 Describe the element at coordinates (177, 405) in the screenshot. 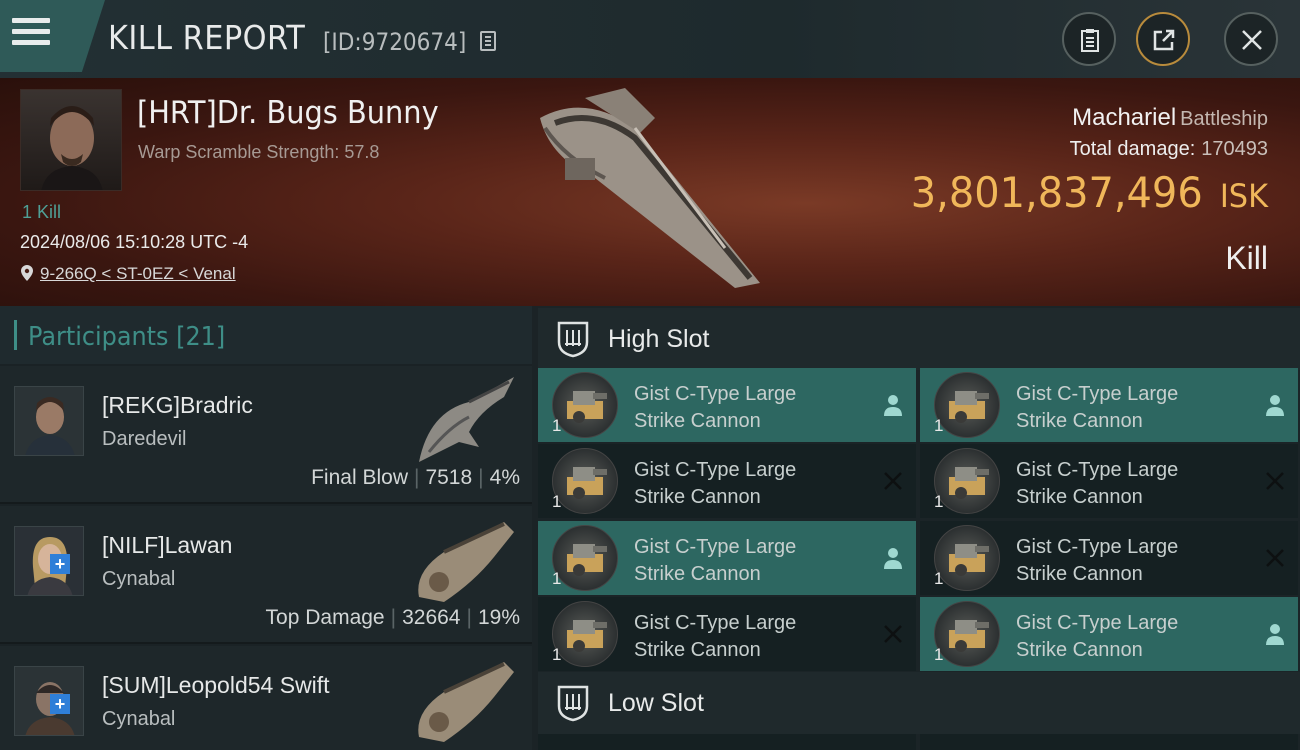

I see `participant-name: [REKG]Bradric` at that location.